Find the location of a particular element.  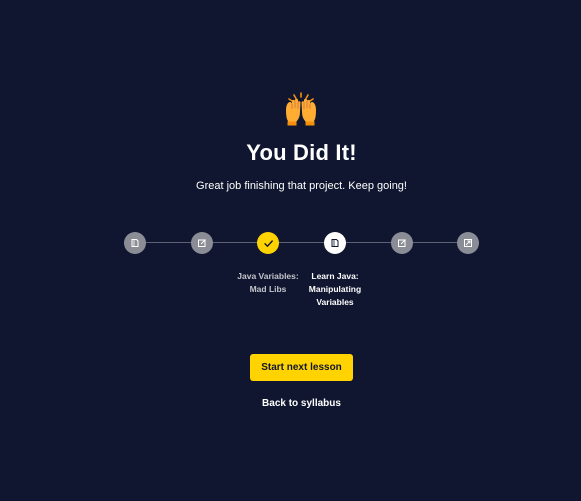

step-5-quiz is located at coordinates (402, 243).